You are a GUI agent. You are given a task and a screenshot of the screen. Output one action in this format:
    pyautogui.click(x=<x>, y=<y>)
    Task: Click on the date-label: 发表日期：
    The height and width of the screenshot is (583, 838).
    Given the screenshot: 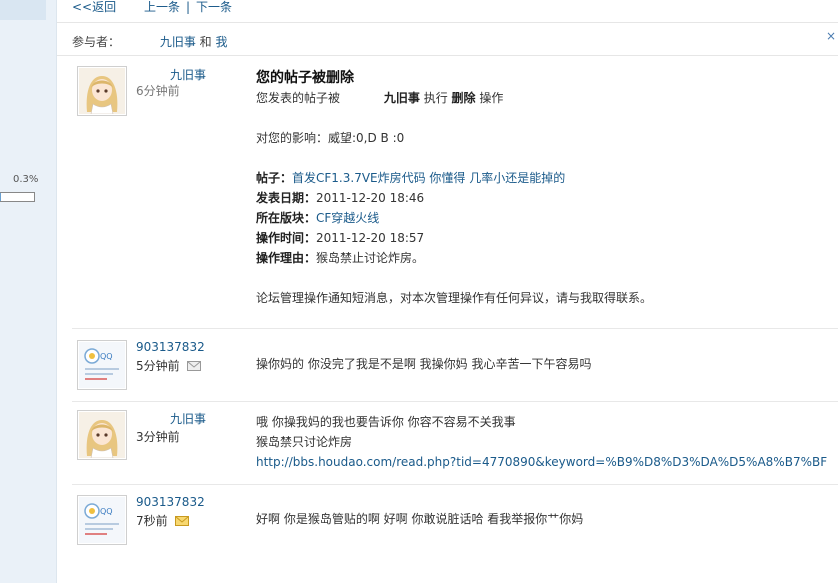 What is the action you would take?
    pyautogui.click(x=286, y=198)
    